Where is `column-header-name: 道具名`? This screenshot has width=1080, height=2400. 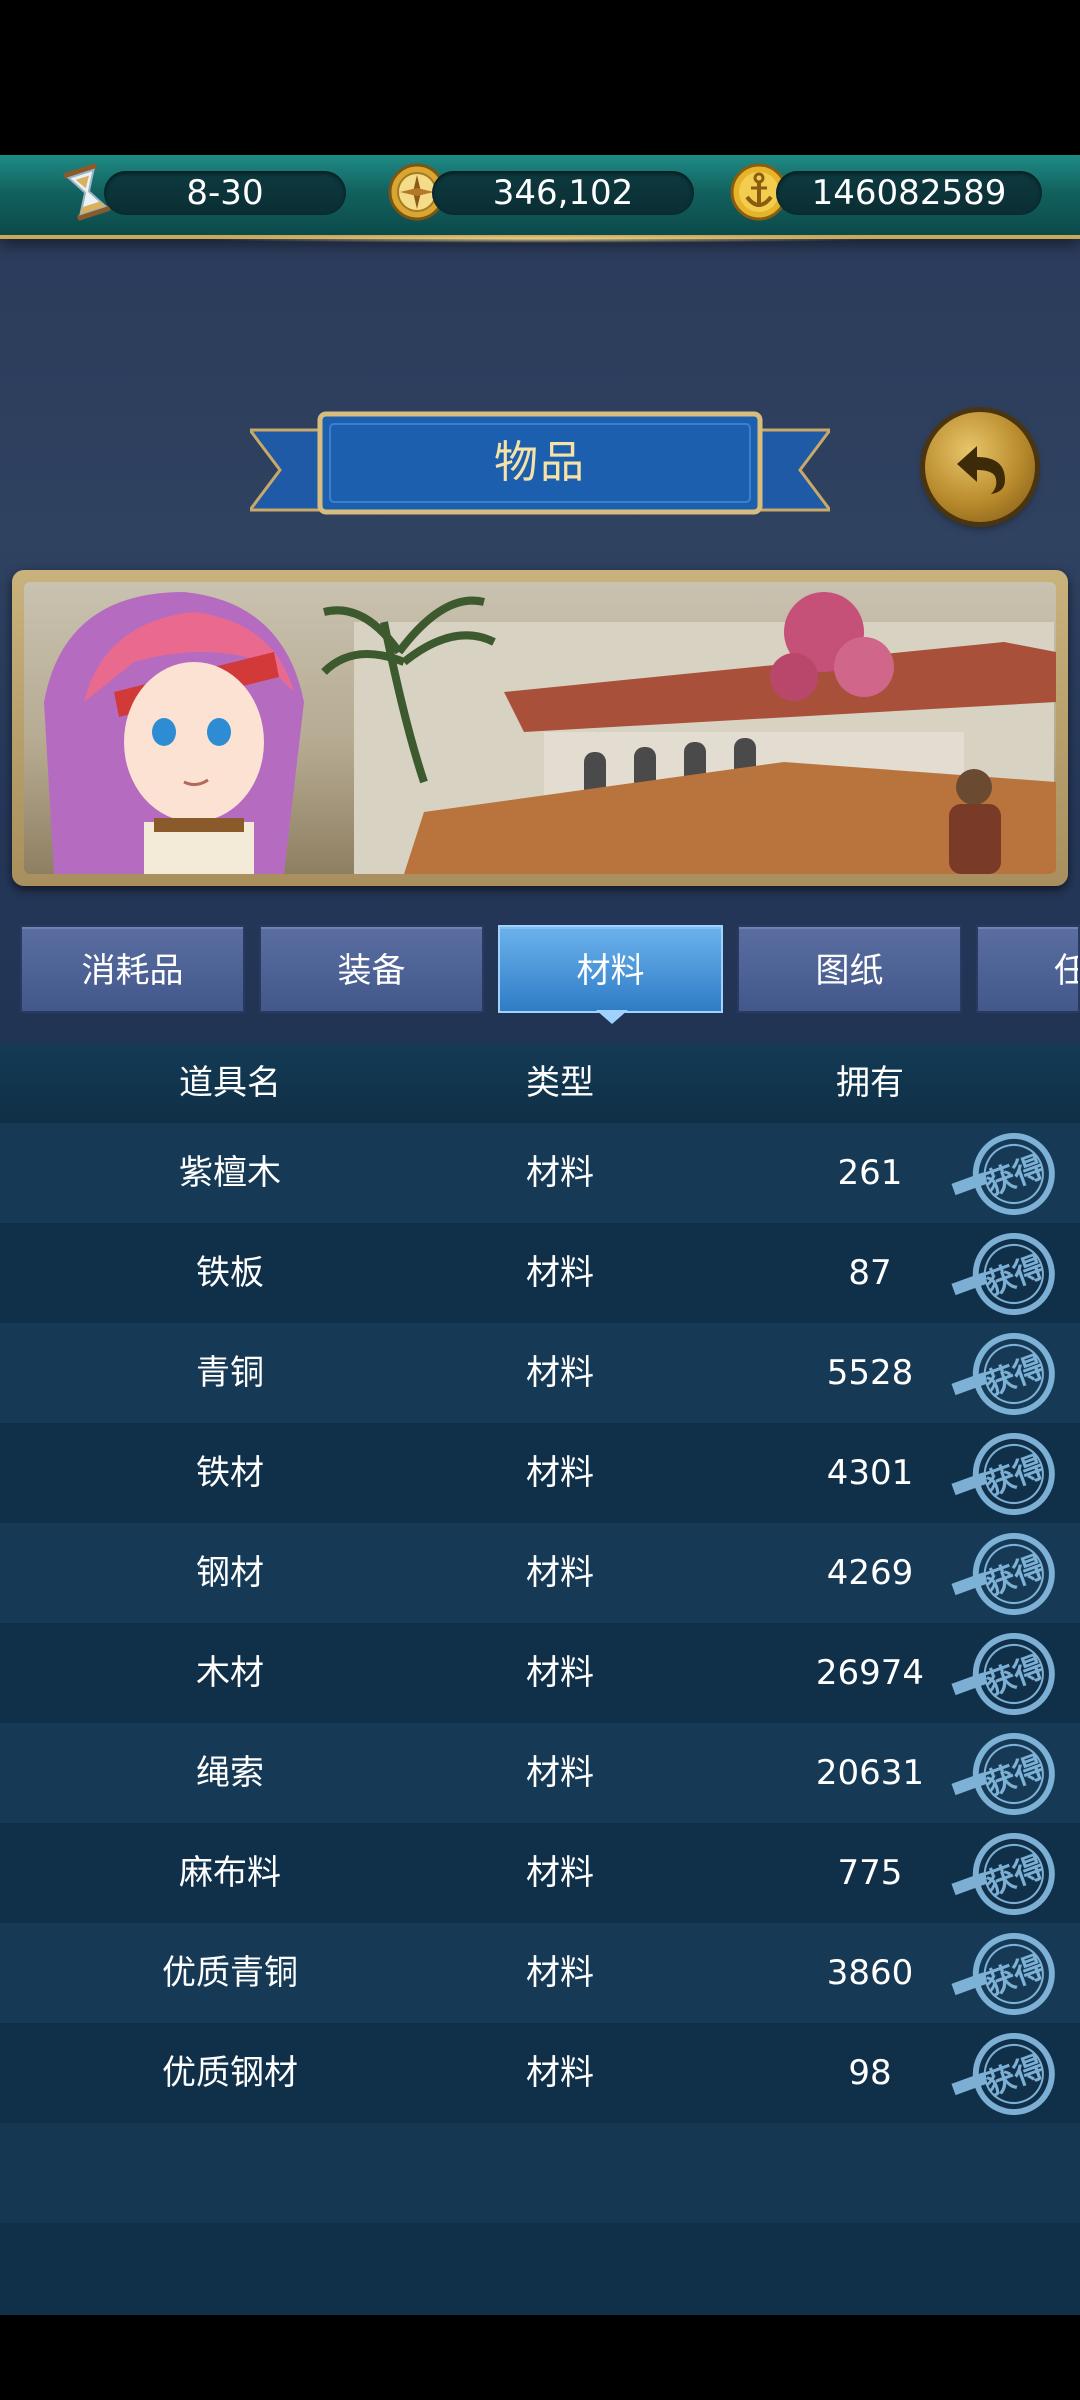
column-header-name: 道具名 is located at coordinates (230, 1083).